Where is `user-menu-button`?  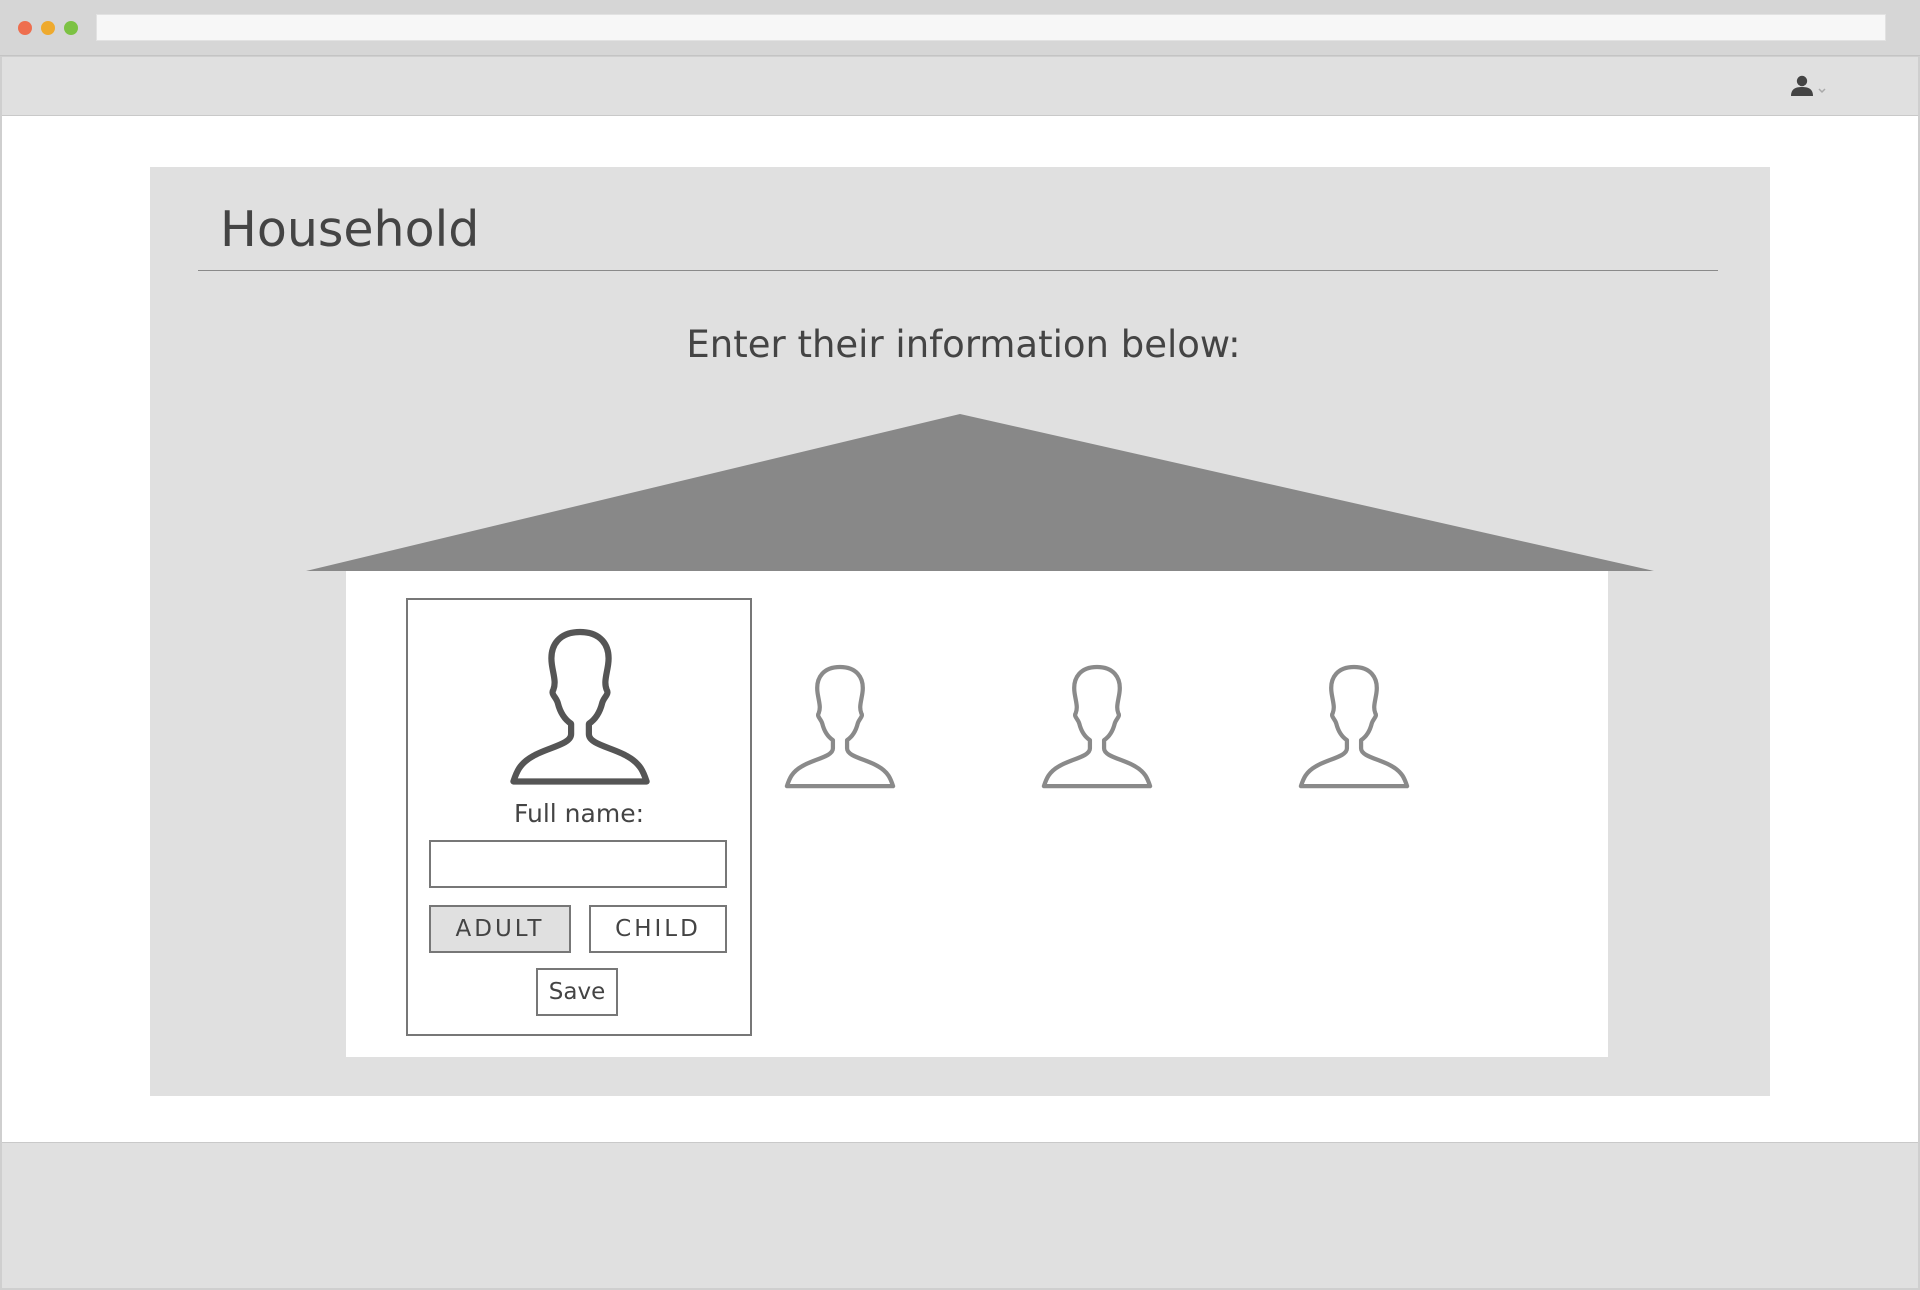 user-menu-button is located at coordinates (1808, 87).